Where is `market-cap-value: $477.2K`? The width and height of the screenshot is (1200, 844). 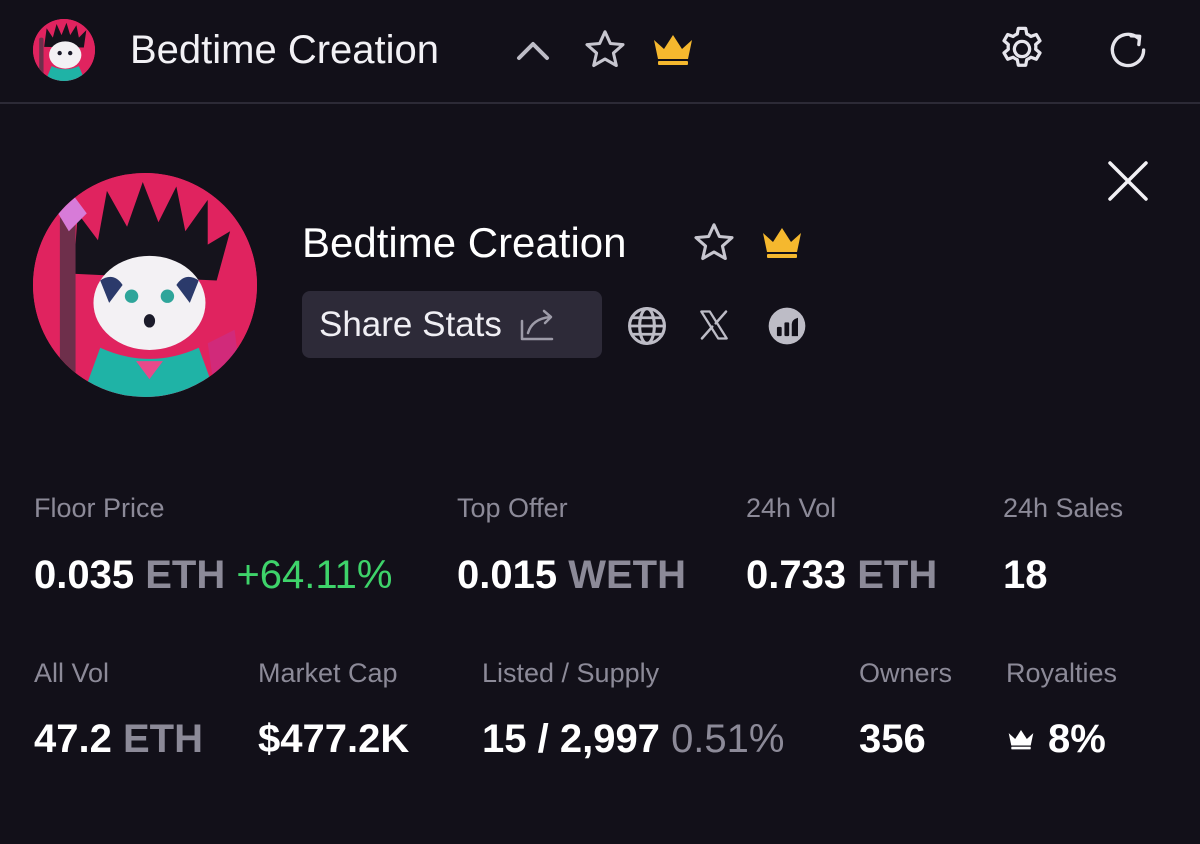
market-cap-value: $477.2K is located at coordinates (334, 739).